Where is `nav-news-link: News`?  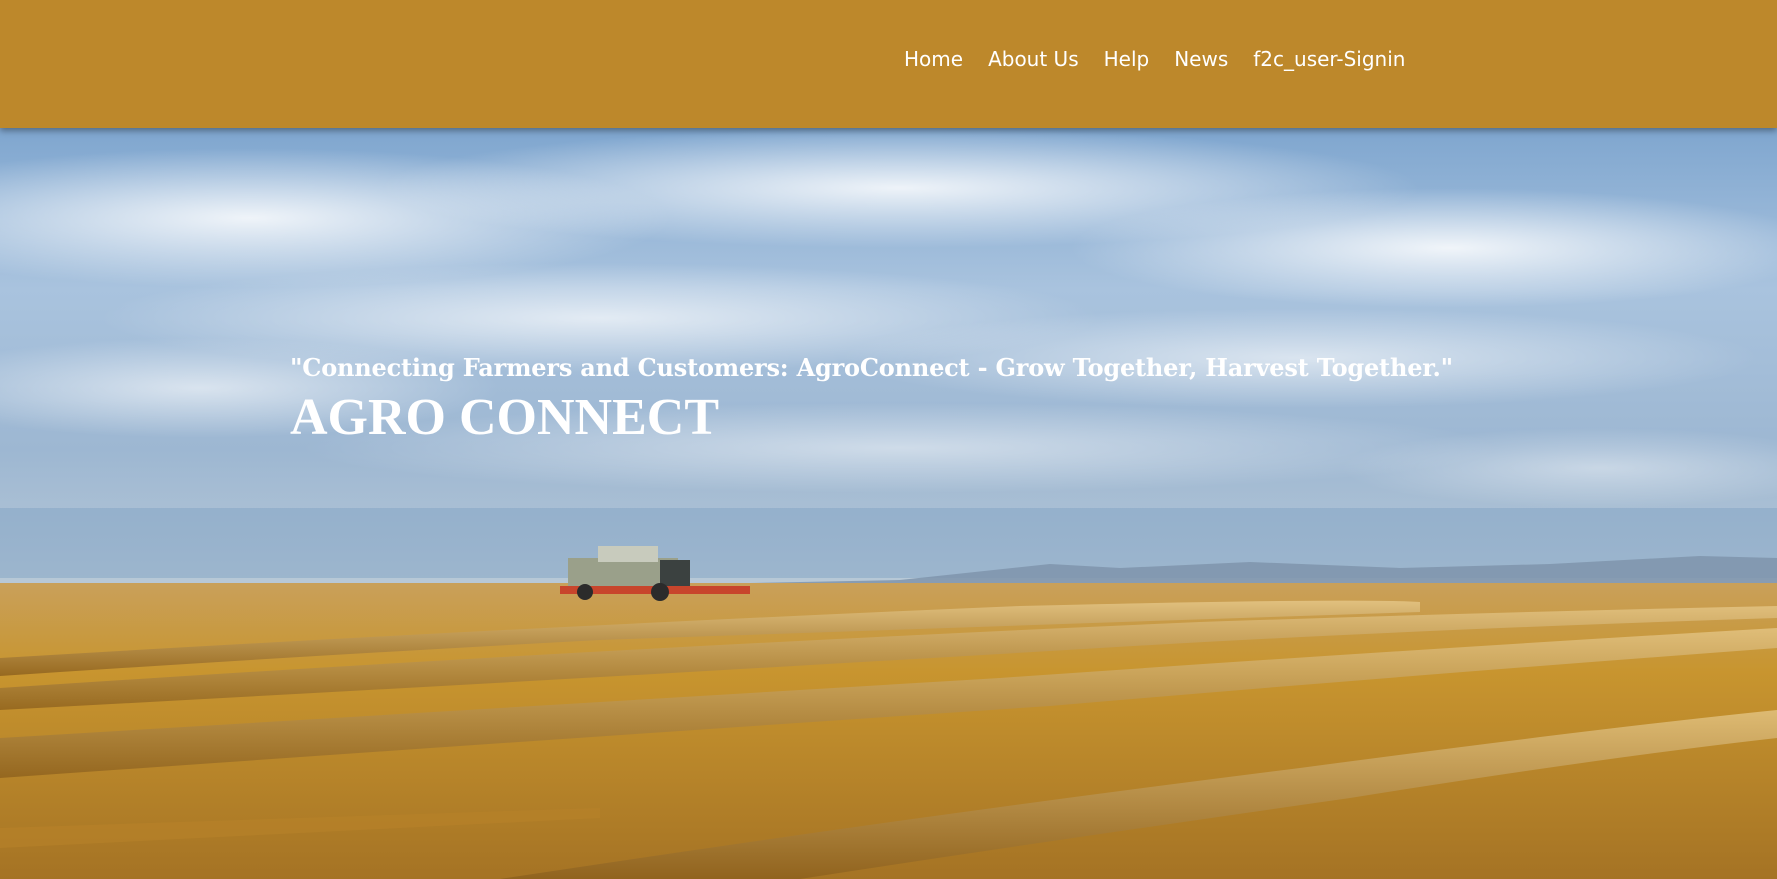
nav-news-link: News is located at coordinates (1201, 59).